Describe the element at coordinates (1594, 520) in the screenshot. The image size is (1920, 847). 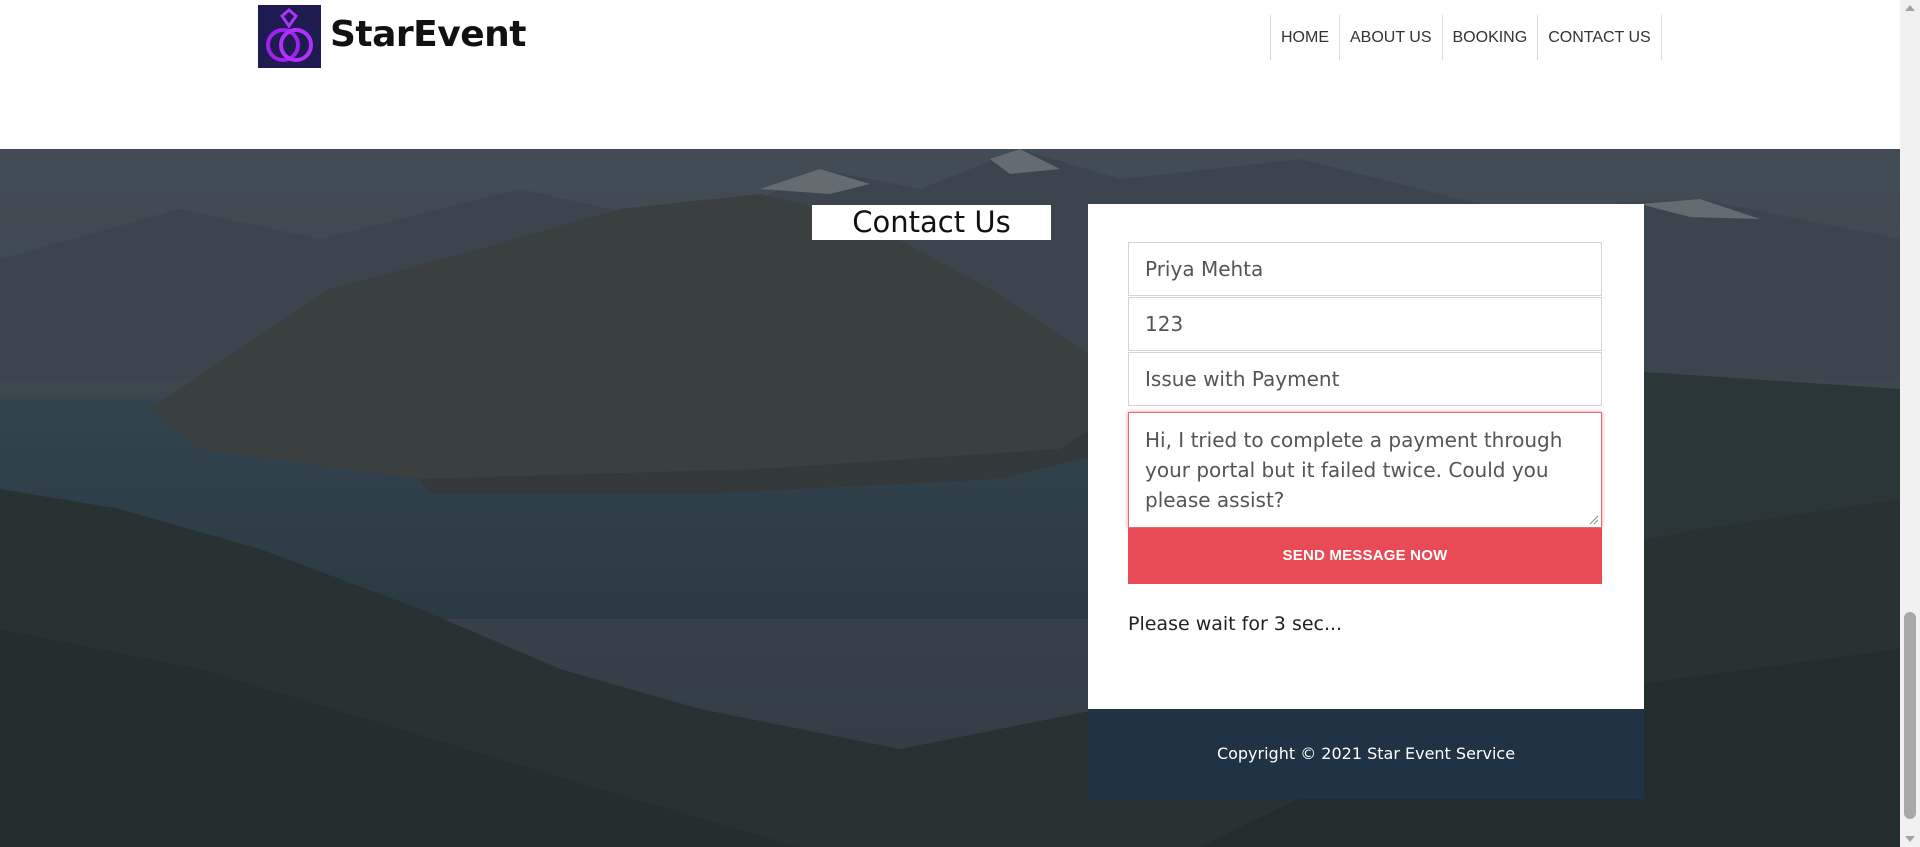
I see `resize-grip-icon` at that location.